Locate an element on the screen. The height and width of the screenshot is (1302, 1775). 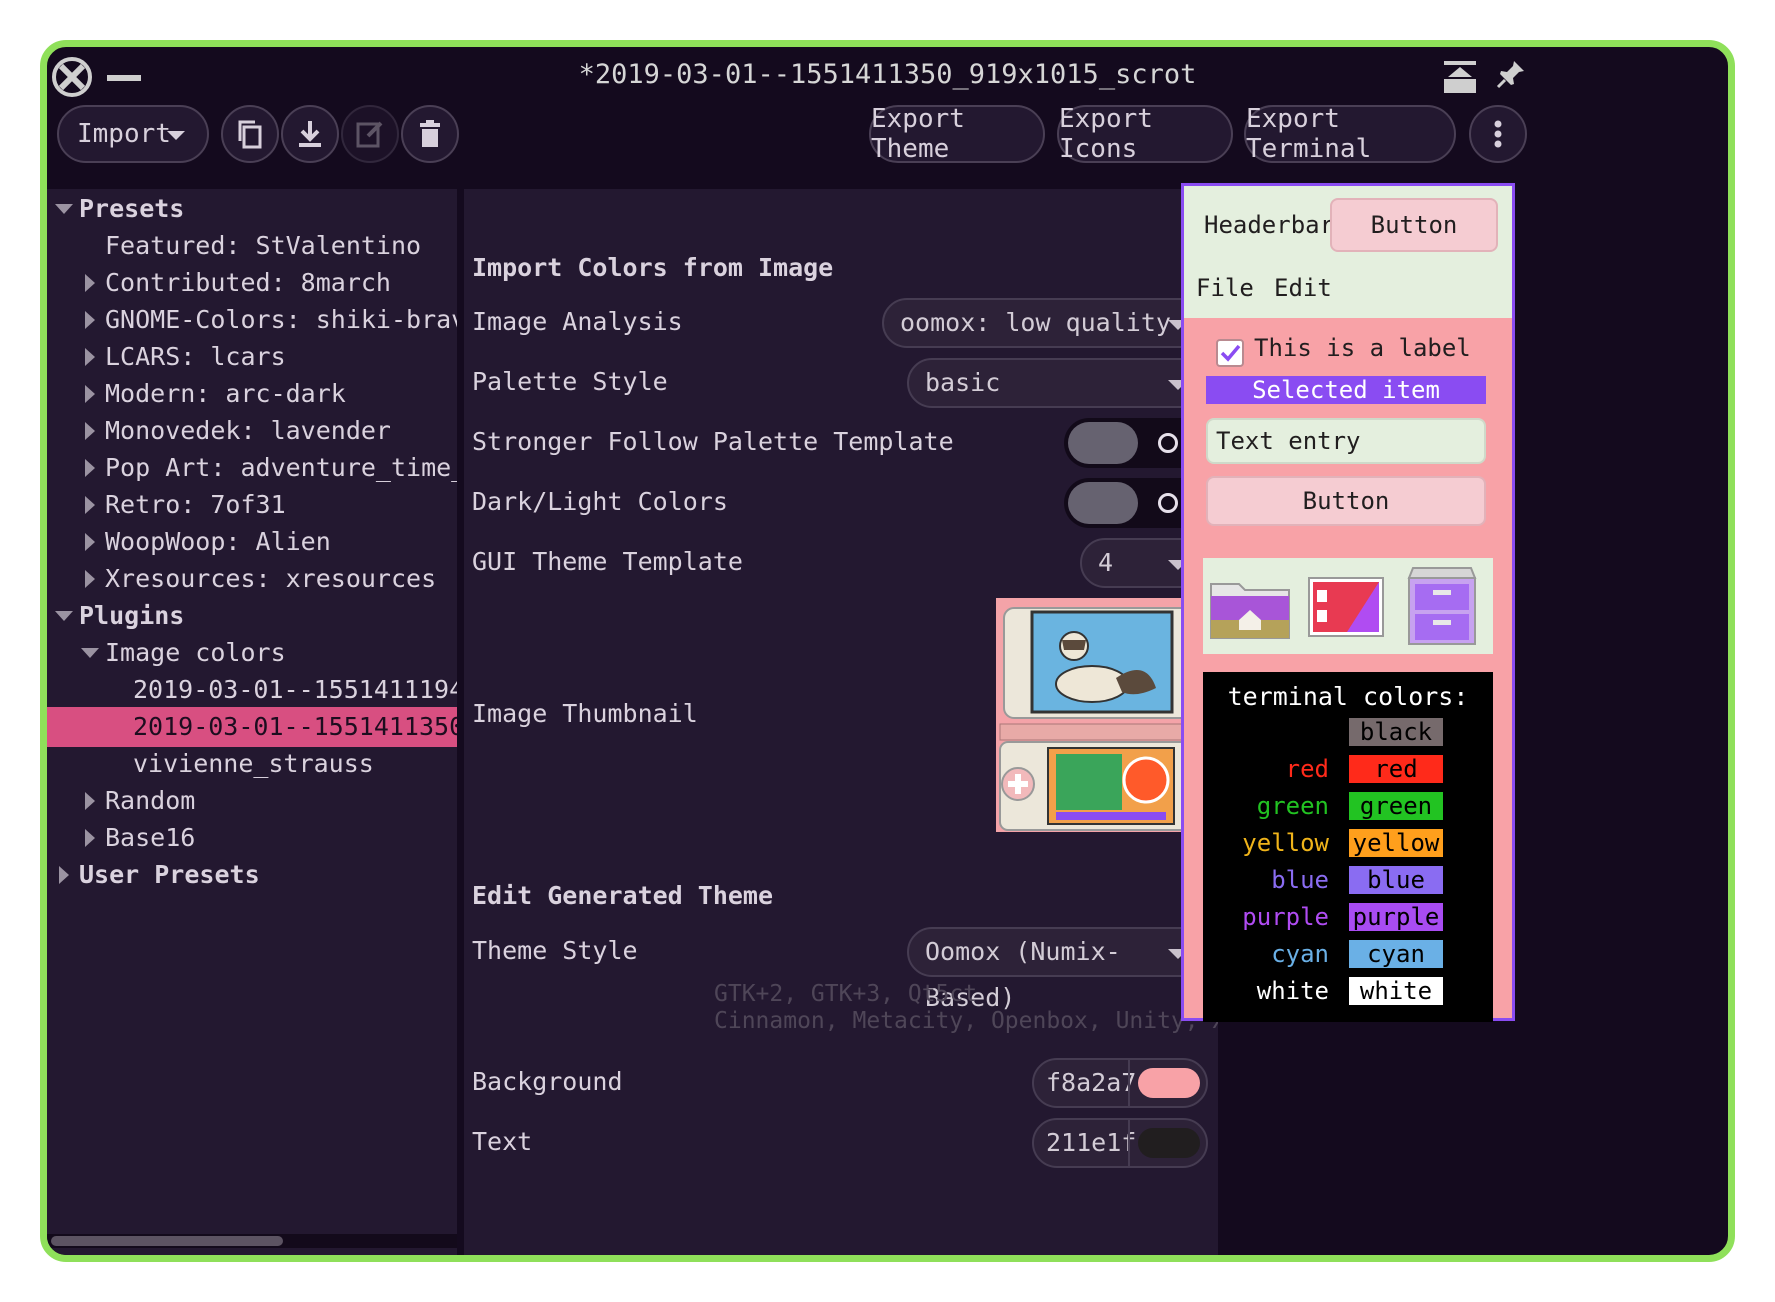
preview-headerbar: Headerbar Button File Edit is located at coordinates (1348, 252).